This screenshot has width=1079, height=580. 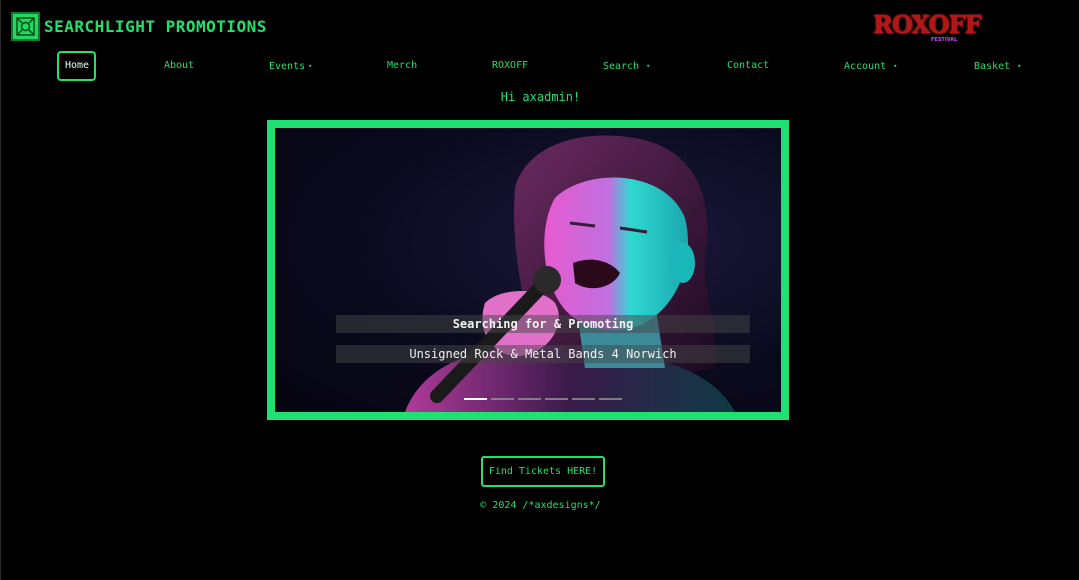 What do you see at coordinates (944, 40) in the screenshot?
I see `roxoff-logo-subtitle: FESTIVAL` at bounding box center [944, 40].